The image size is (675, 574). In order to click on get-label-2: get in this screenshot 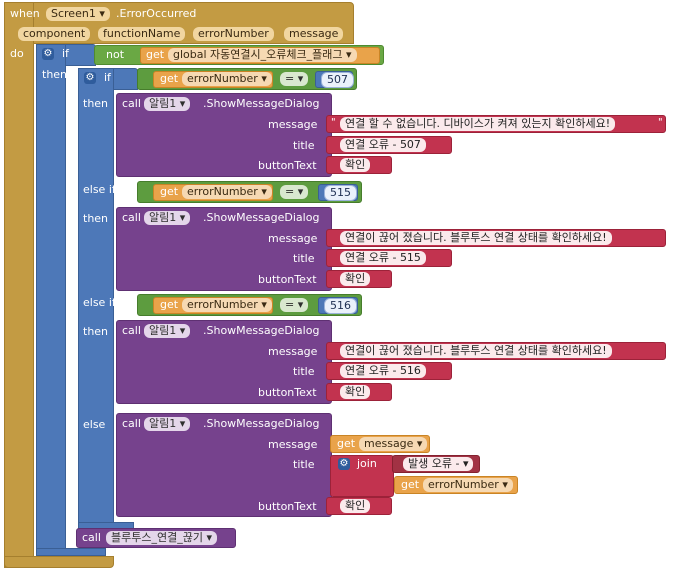, I will do `click(169, 191)`.